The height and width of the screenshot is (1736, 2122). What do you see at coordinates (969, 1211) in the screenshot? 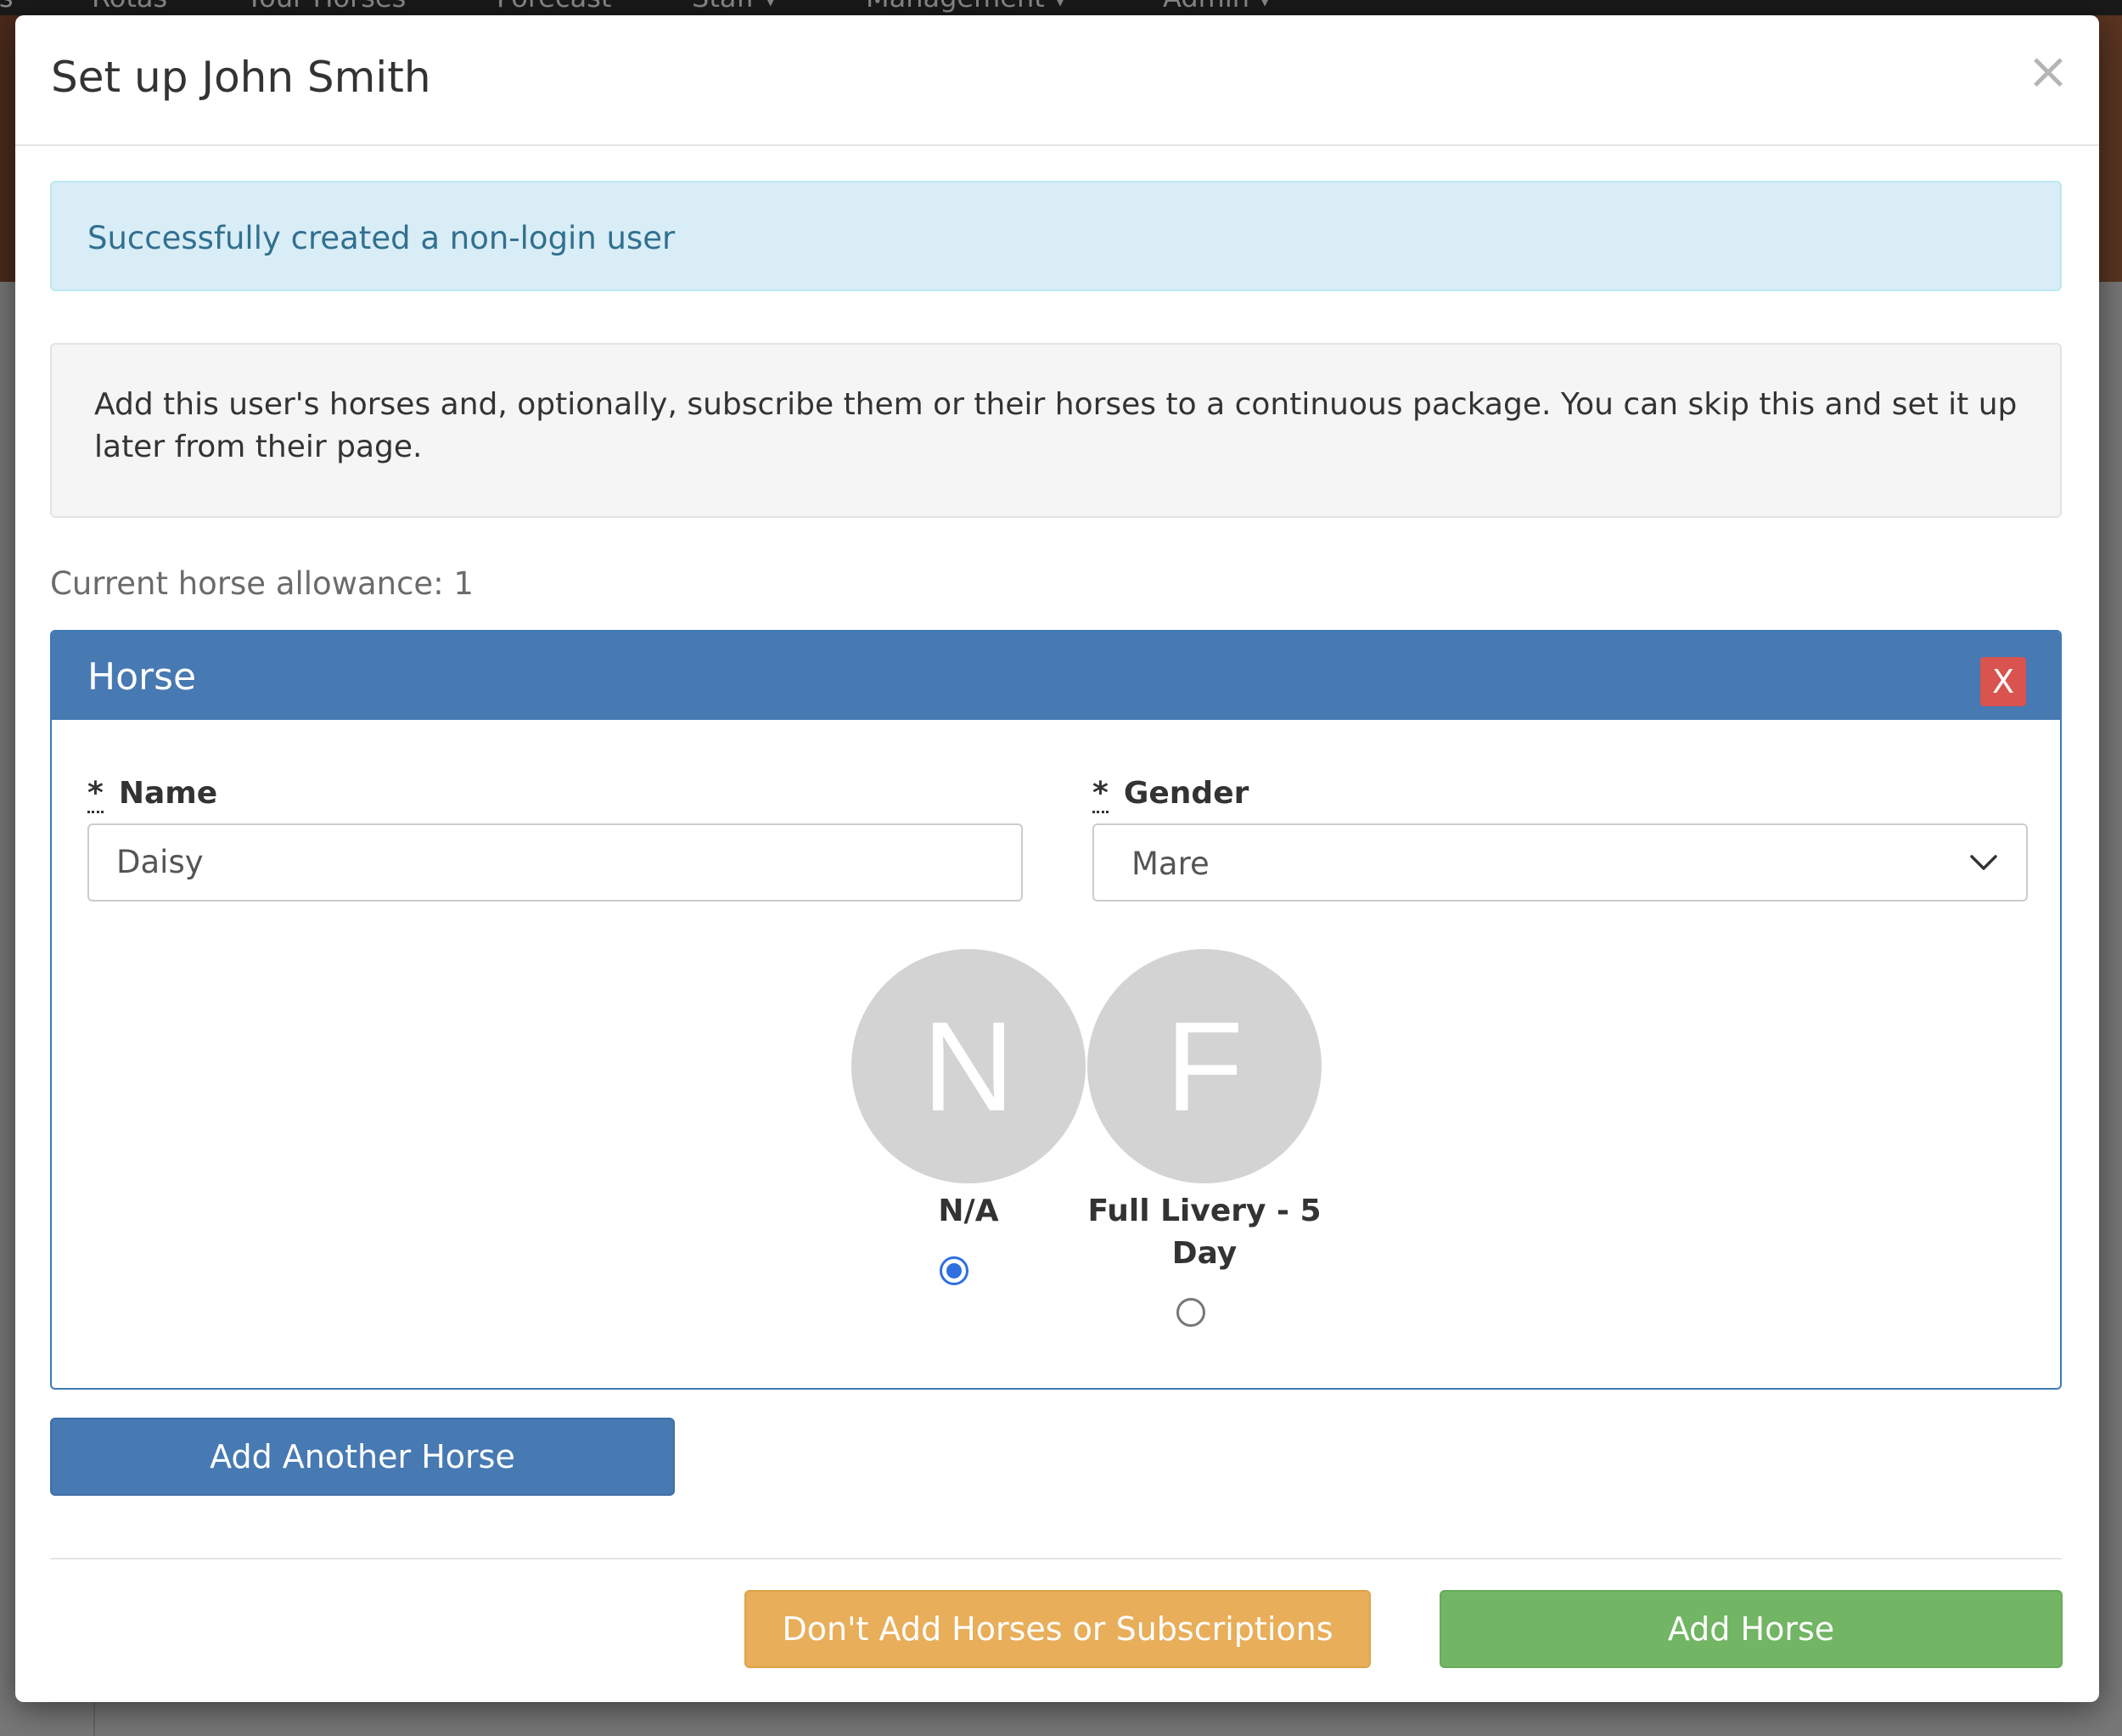
I see `package-label-na: N/A` at bounding box center [969, 1211].